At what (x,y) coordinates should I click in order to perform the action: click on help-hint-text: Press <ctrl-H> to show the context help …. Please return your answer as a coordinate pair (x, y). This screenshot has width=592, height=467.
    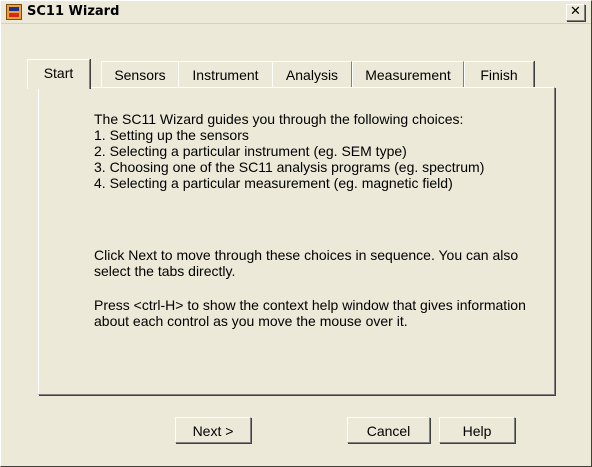
    Looking at the image, I should click on (310, 313).